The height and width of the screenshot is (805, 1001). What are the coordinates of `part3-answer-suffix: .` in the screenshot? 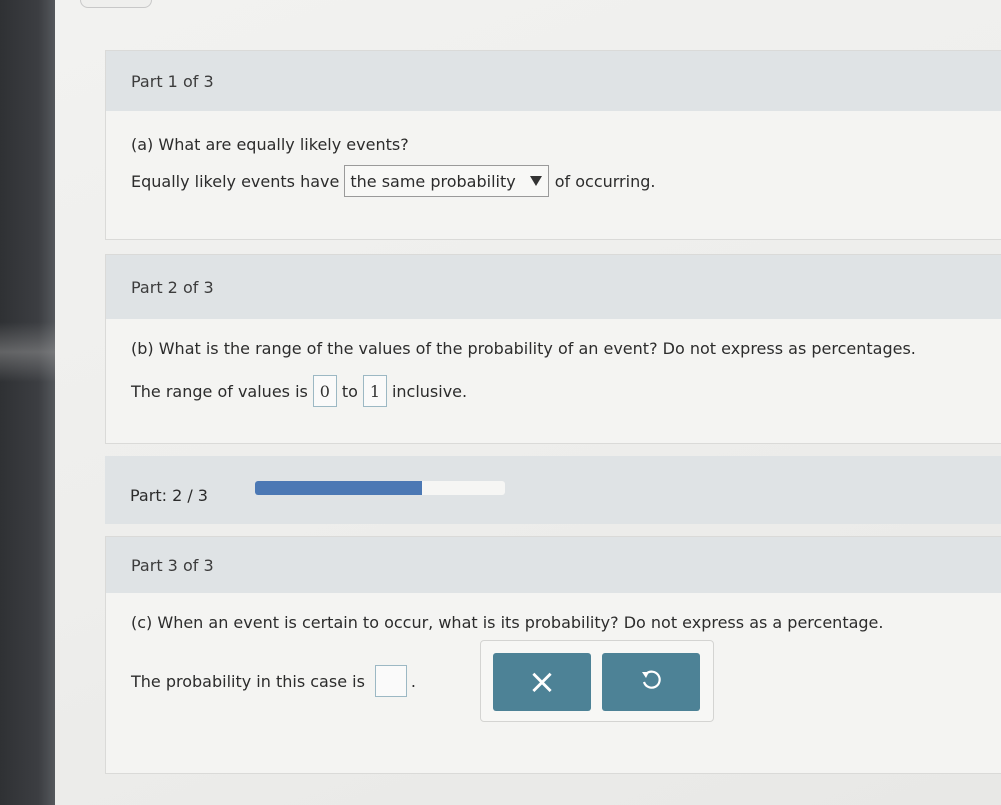 It's located at (413, 681).